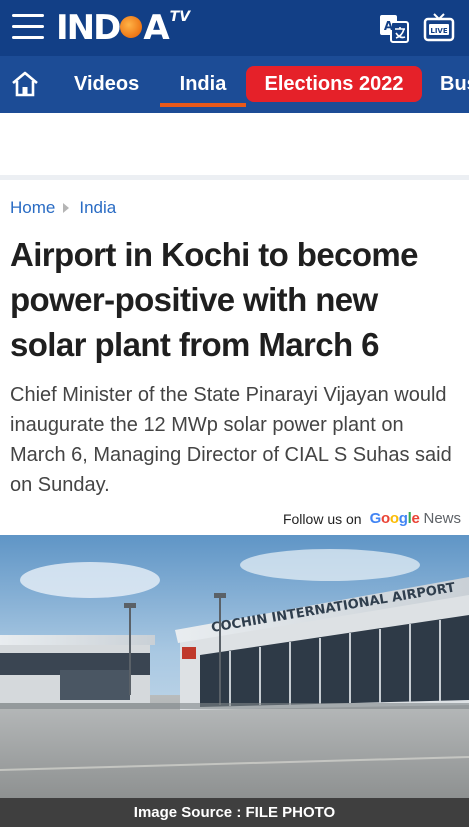 Image resolution: width=469 pixels, height=837 pixels. What do you see at coordinates (442, 518) in the screenshot?
I see `google-news-label: News` at bounding box center [442, 518].